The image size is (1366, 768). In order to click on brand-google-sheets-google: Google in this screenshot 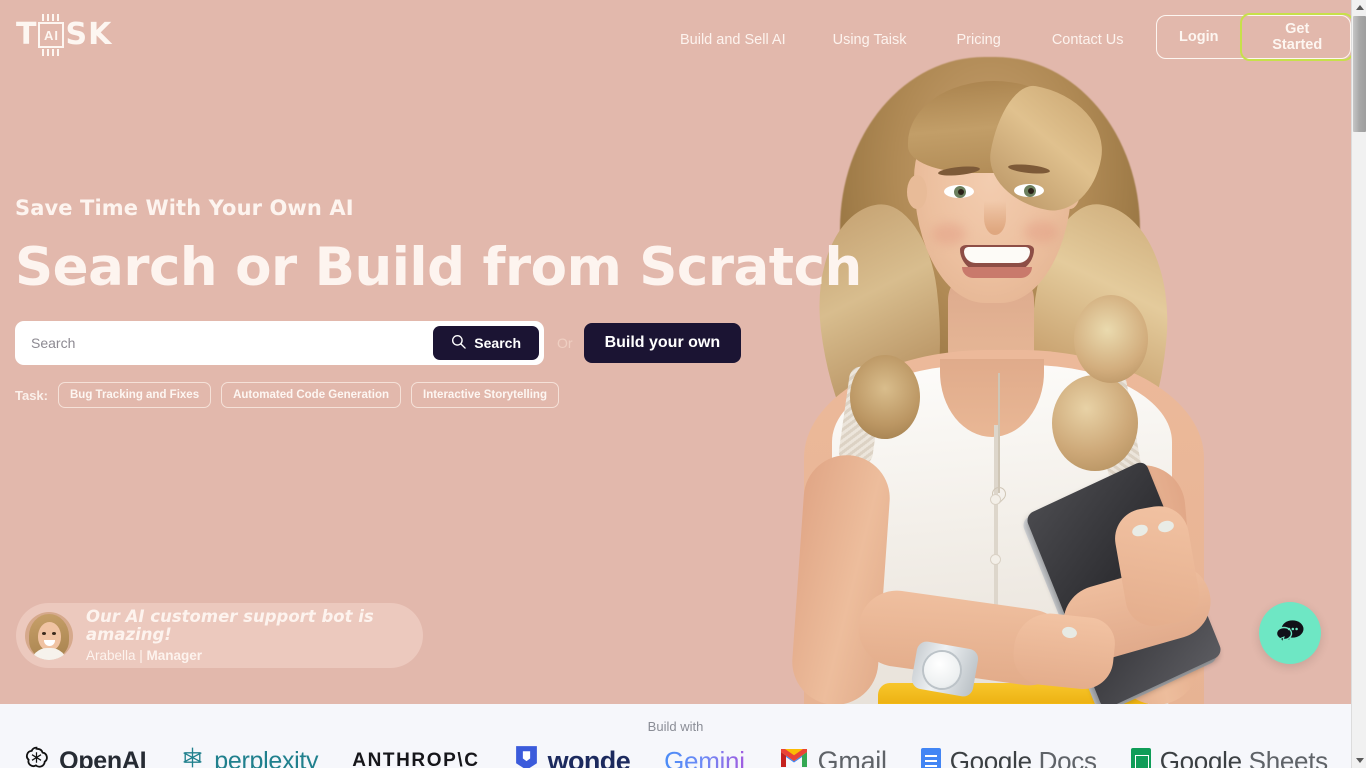, I will do `click(1200, 756)`.